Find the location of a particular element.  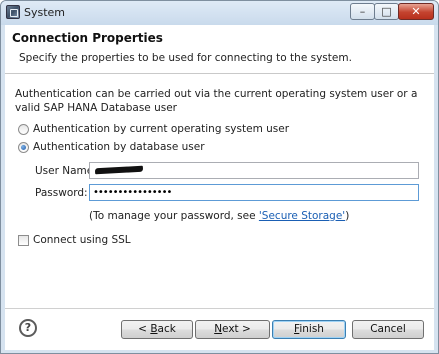

finish-button: Finish is located at coordinates (309, 329).